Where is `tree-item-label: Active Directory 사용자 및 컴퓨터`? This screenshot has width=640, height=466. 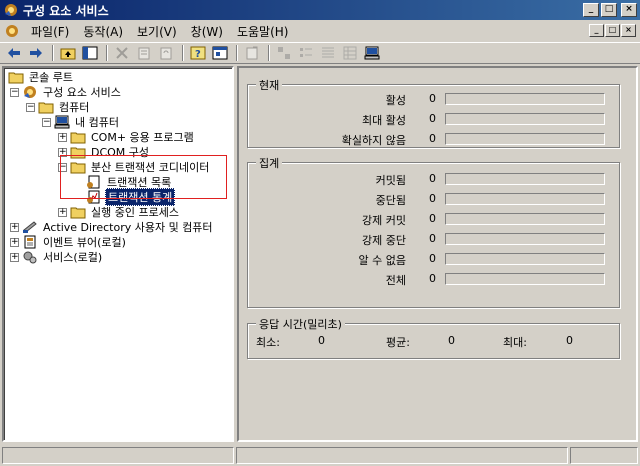
tree-item-label: Active Directory 사용자 및 컴퓨터 is located at coordinates (128, 227).